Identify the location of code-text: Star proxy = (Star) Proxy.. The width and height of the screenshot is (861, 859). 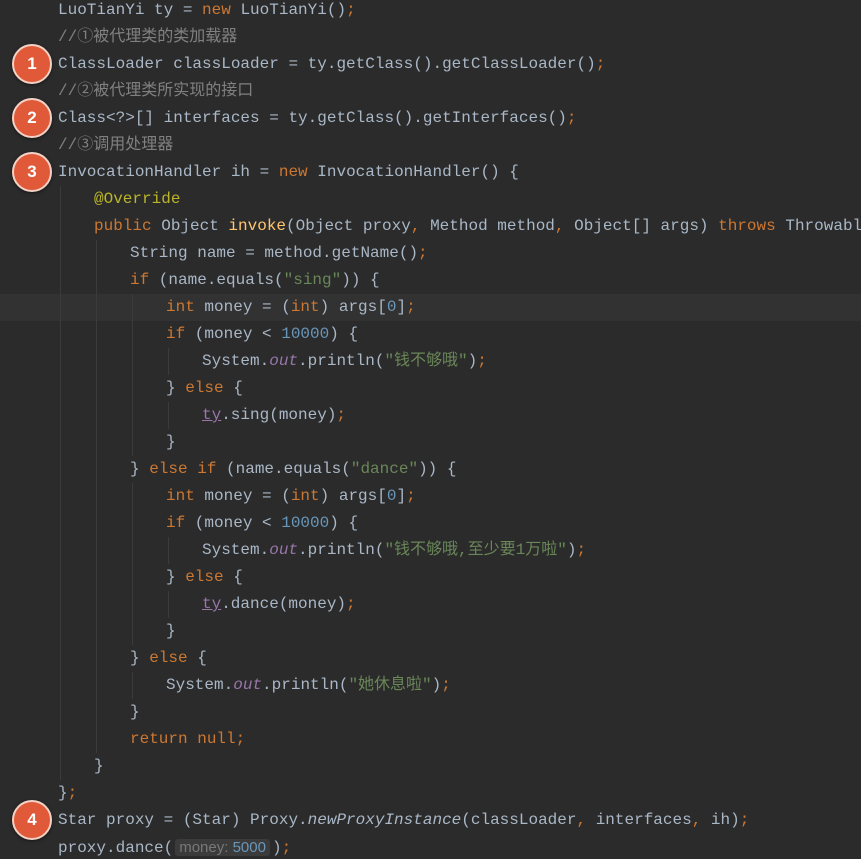
(183, 820).